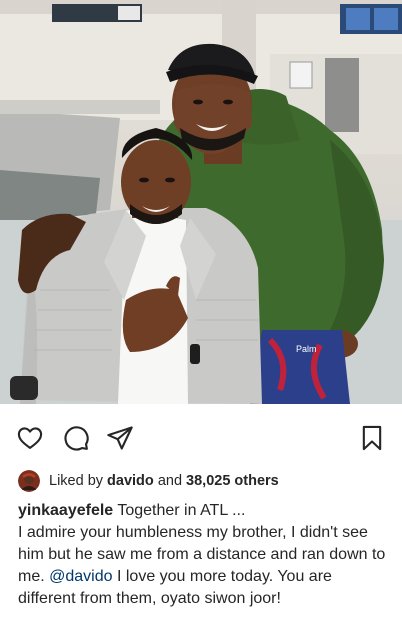 Image resolution: width=402 pixels, height=638 pixels. I want to click on post-action-bar, so click(201, 433).